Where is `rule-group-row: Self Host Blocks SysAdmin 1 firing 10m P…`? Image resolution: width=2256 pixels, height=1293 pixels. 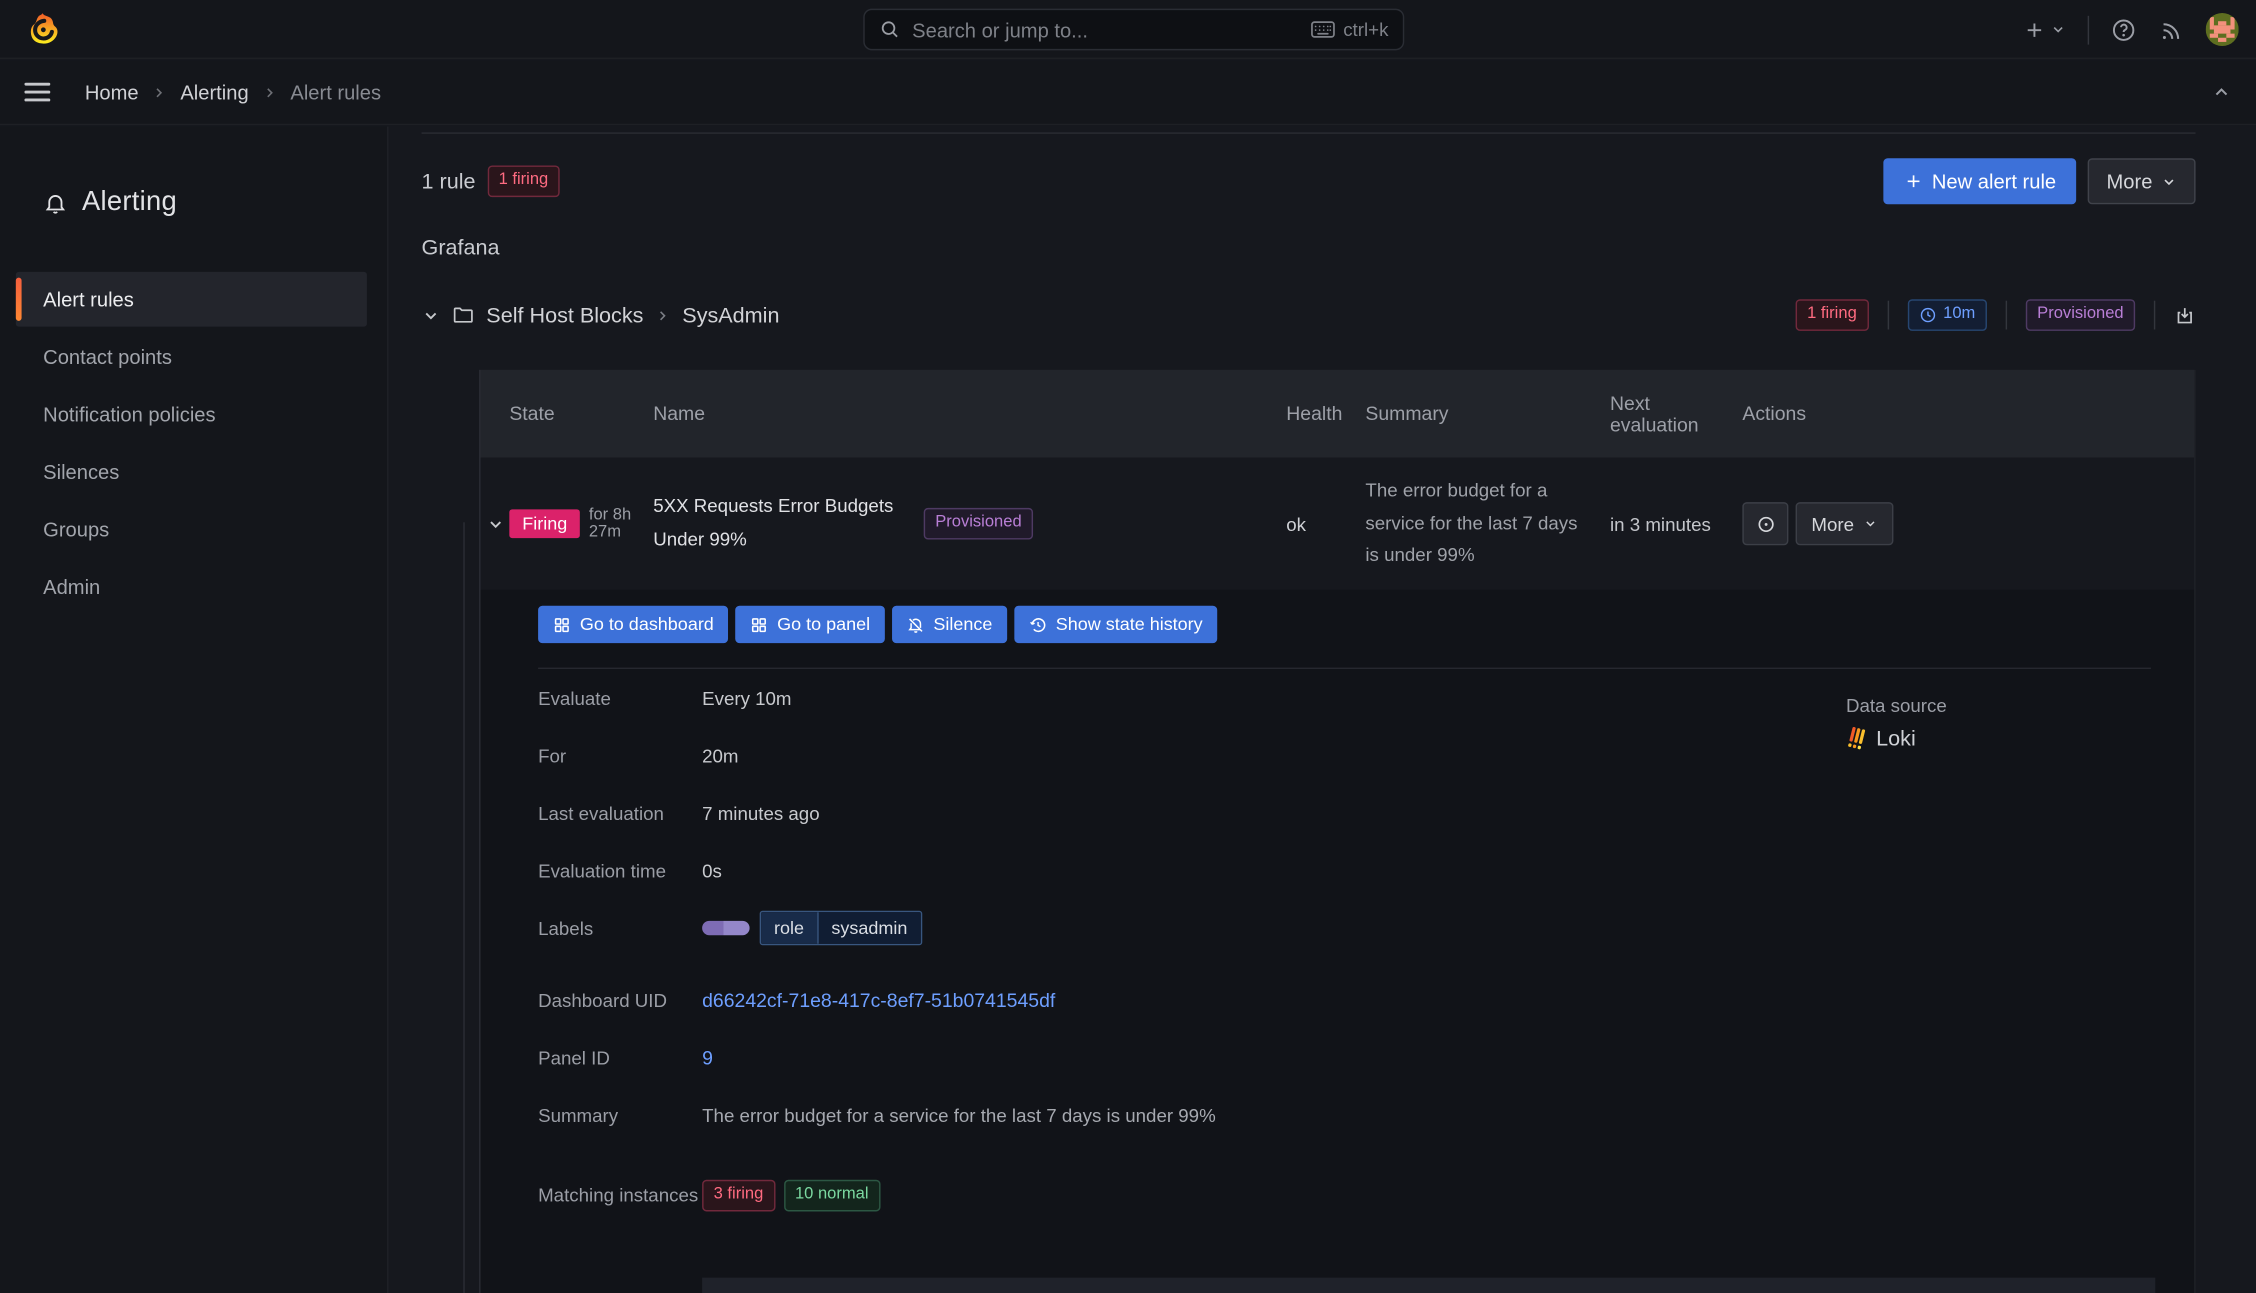
rule-group-row: Self Host Blocks SysAdmin 1 firing 10m P… is located at coordinates (1309, 315).